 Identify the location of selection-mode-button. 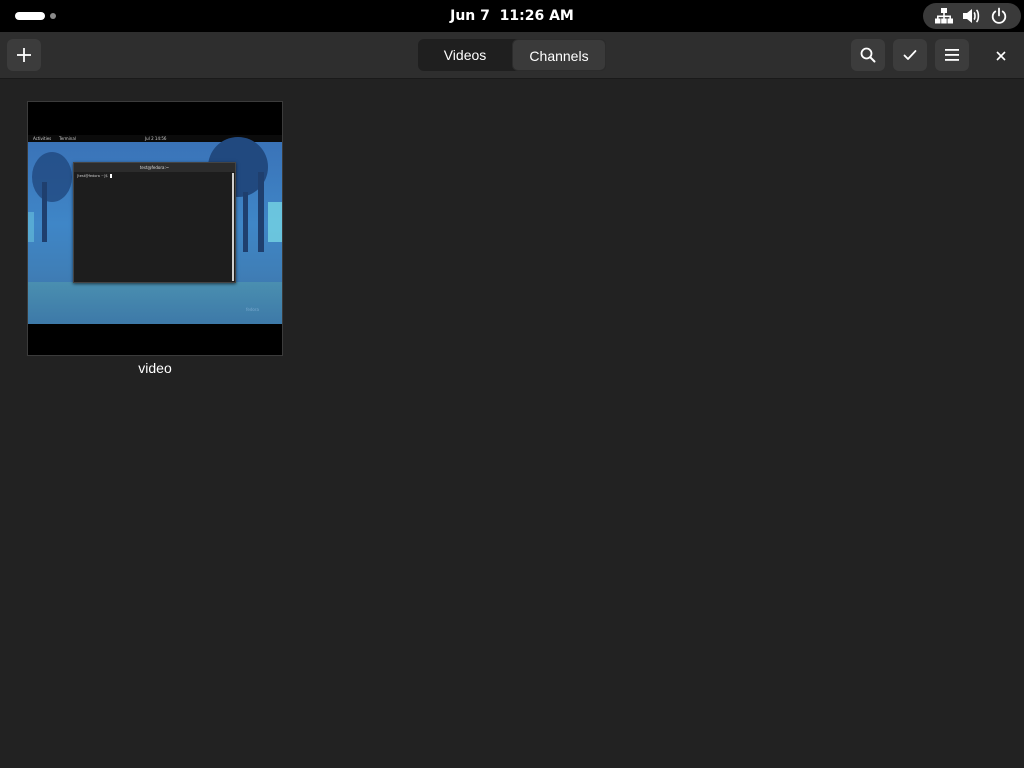
(910, 55).